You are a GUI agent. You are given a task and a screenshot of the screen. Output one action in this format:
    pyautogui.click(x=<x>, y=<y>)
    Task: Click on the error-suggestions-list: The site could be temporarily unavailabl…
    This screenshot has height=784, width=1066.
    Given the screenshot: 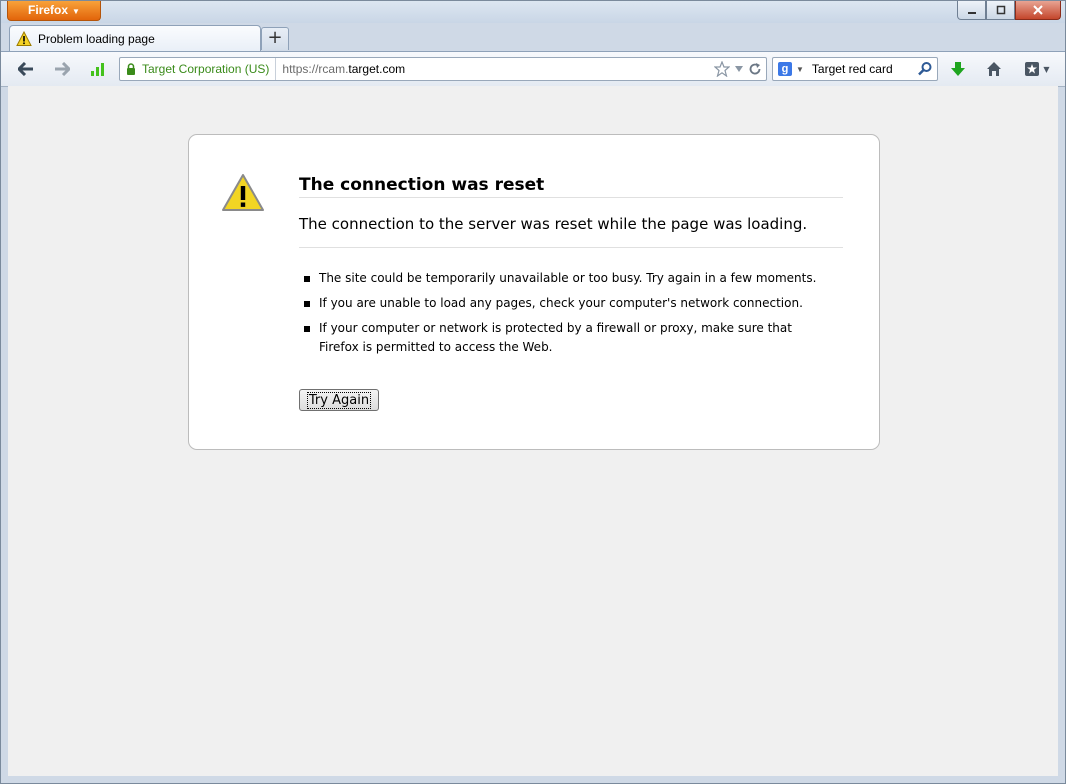 What is the action you would take?
    pyautogui.click(x=559, y=316)
    